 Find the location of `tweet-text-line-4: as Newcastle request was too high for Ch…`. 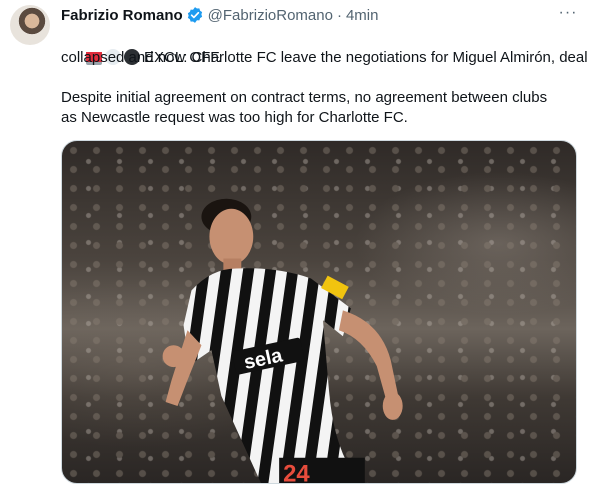

tweet-text-line-4: as Newcastle request was too high for Ch… is located at coordinates (234, 117).